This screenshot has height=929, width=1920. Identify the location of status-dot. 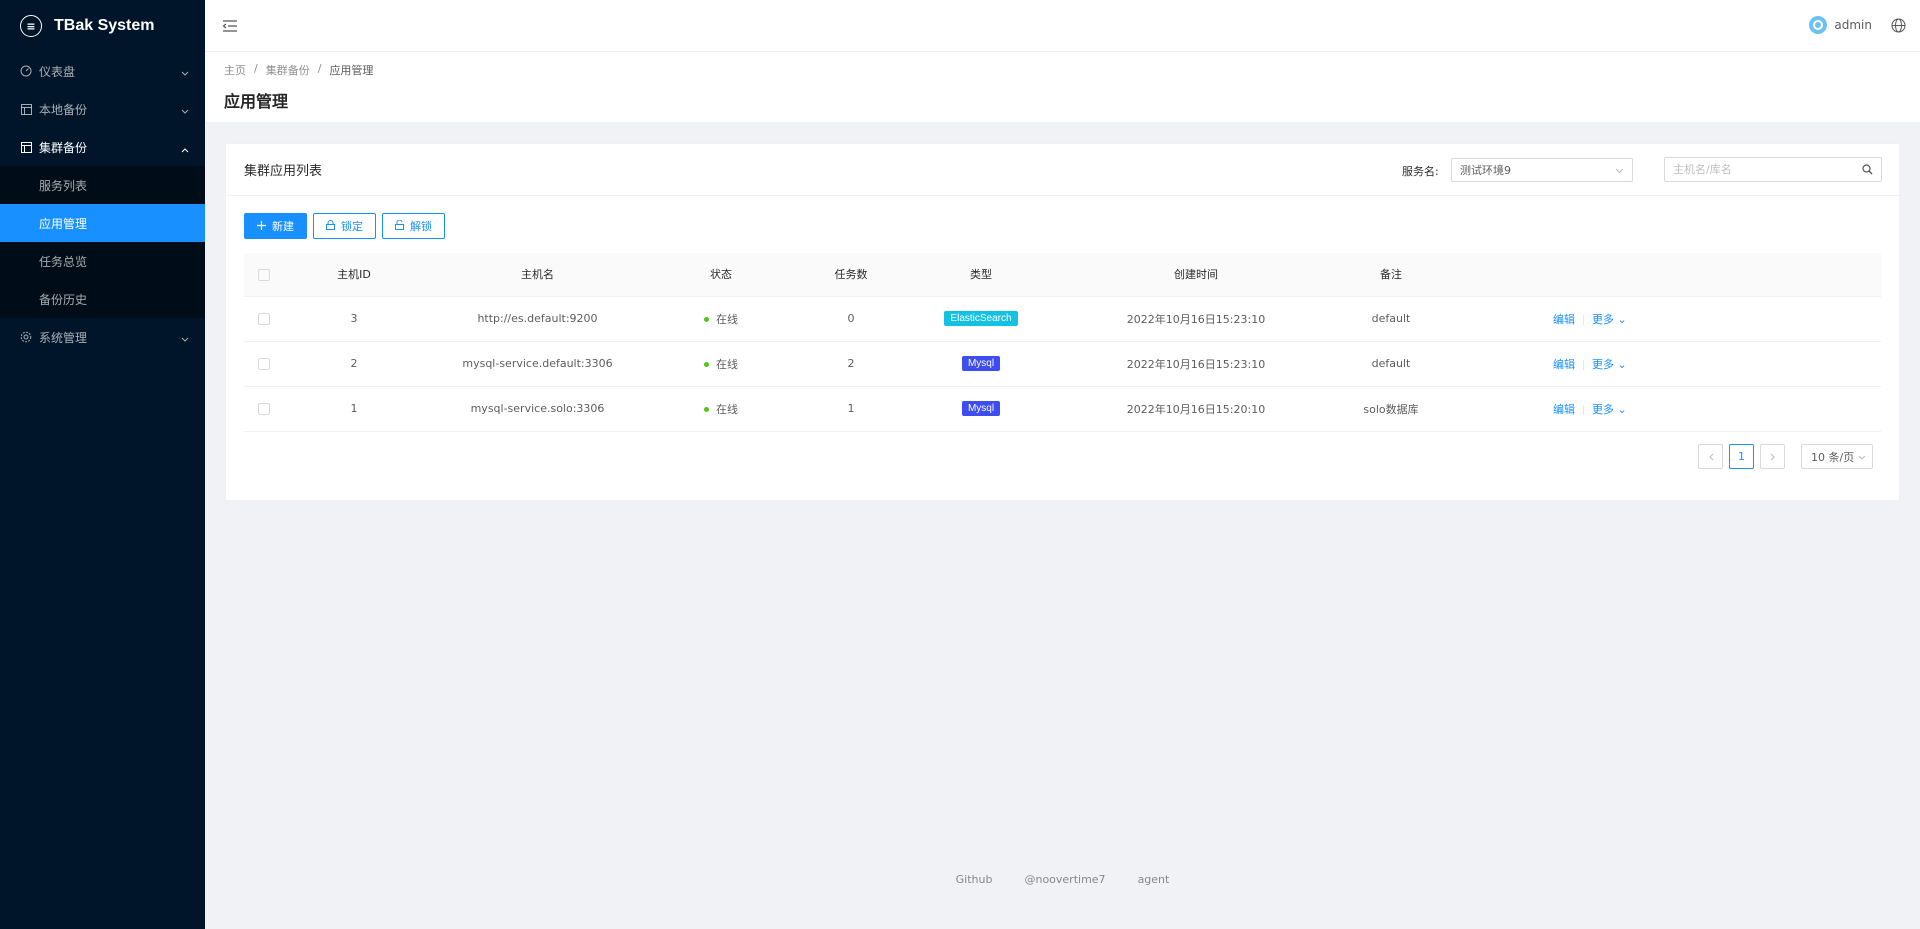
(706, 409).